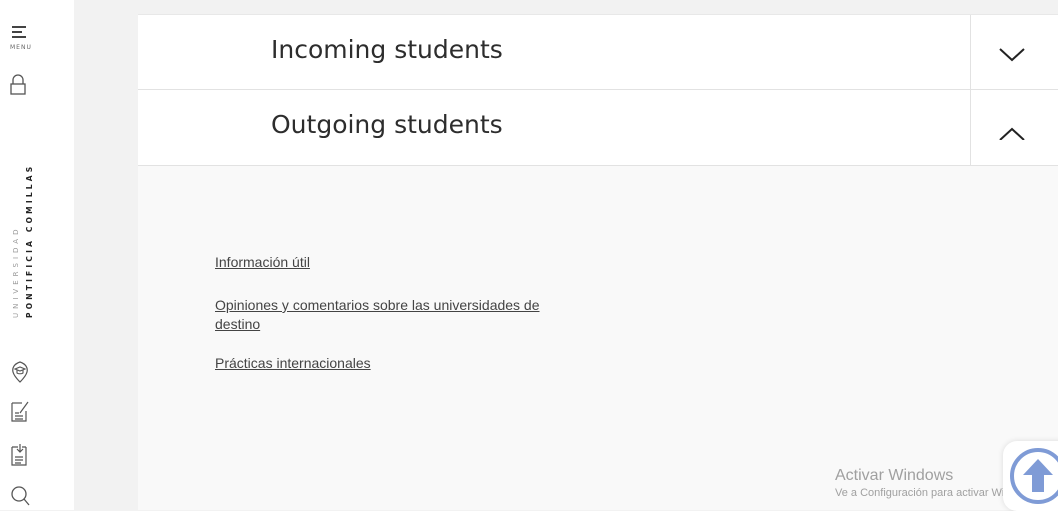  Describe the element at coordinates (387, 49) in the screenshot. I see `accordion-title-incoming: Incoming students` at that location.